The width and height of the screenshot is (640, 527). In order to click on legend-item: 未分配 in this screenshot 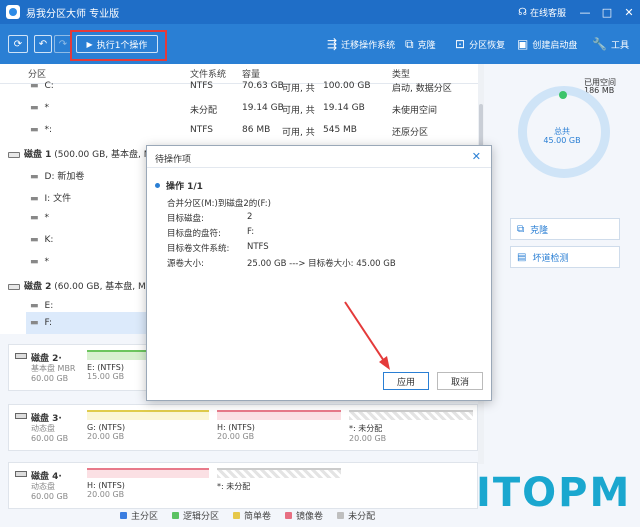, I will do `click(356, 515)`.